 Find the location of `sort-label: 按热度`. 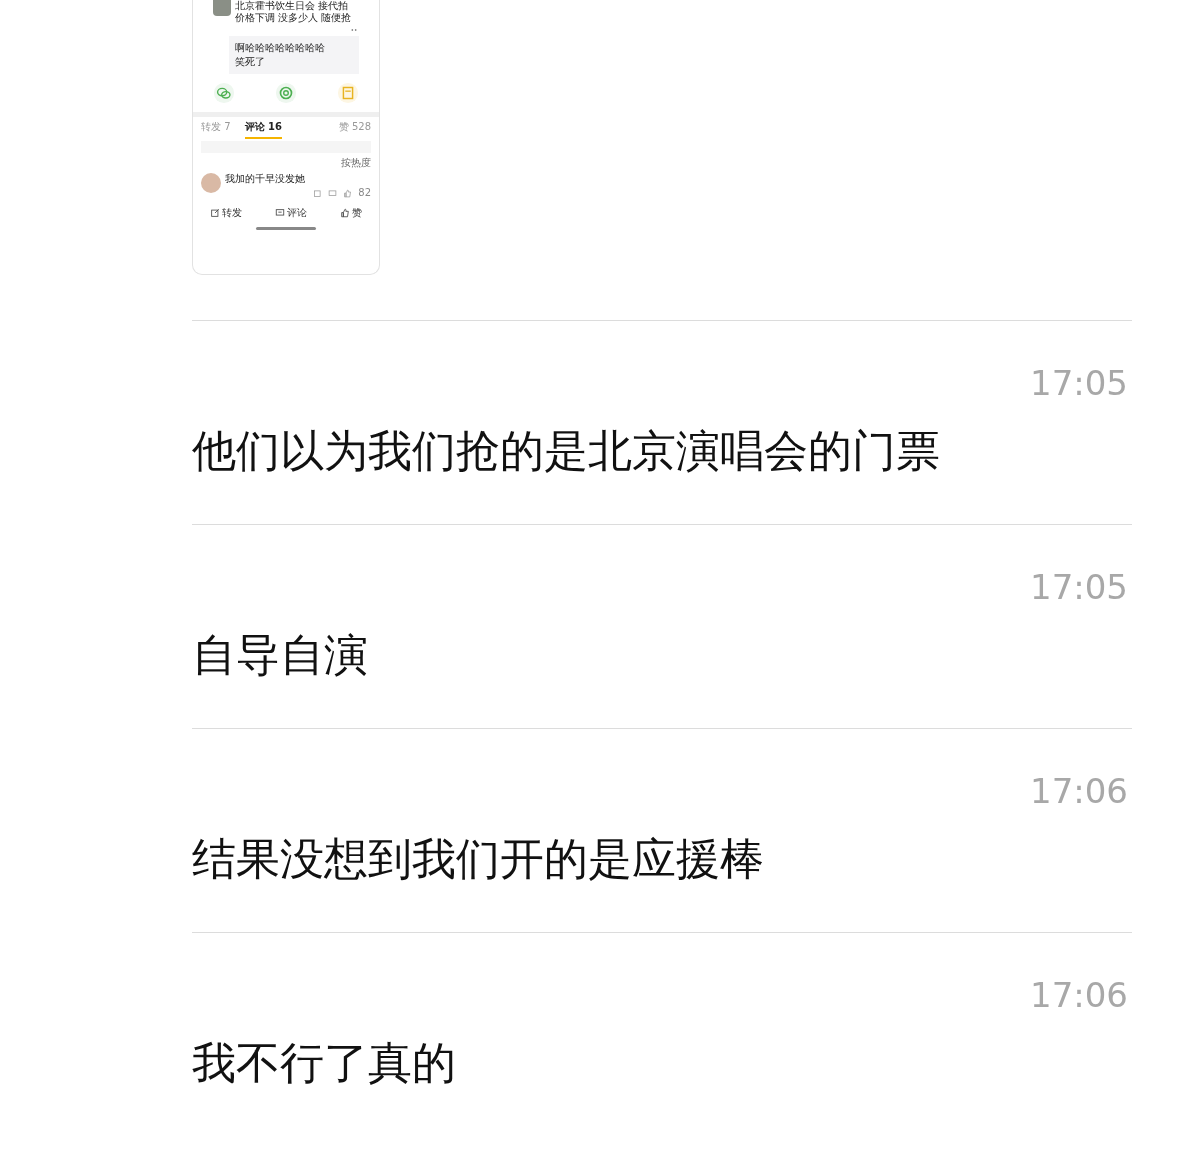

sort-label: 按热度 is located at coordinates (286, 163).